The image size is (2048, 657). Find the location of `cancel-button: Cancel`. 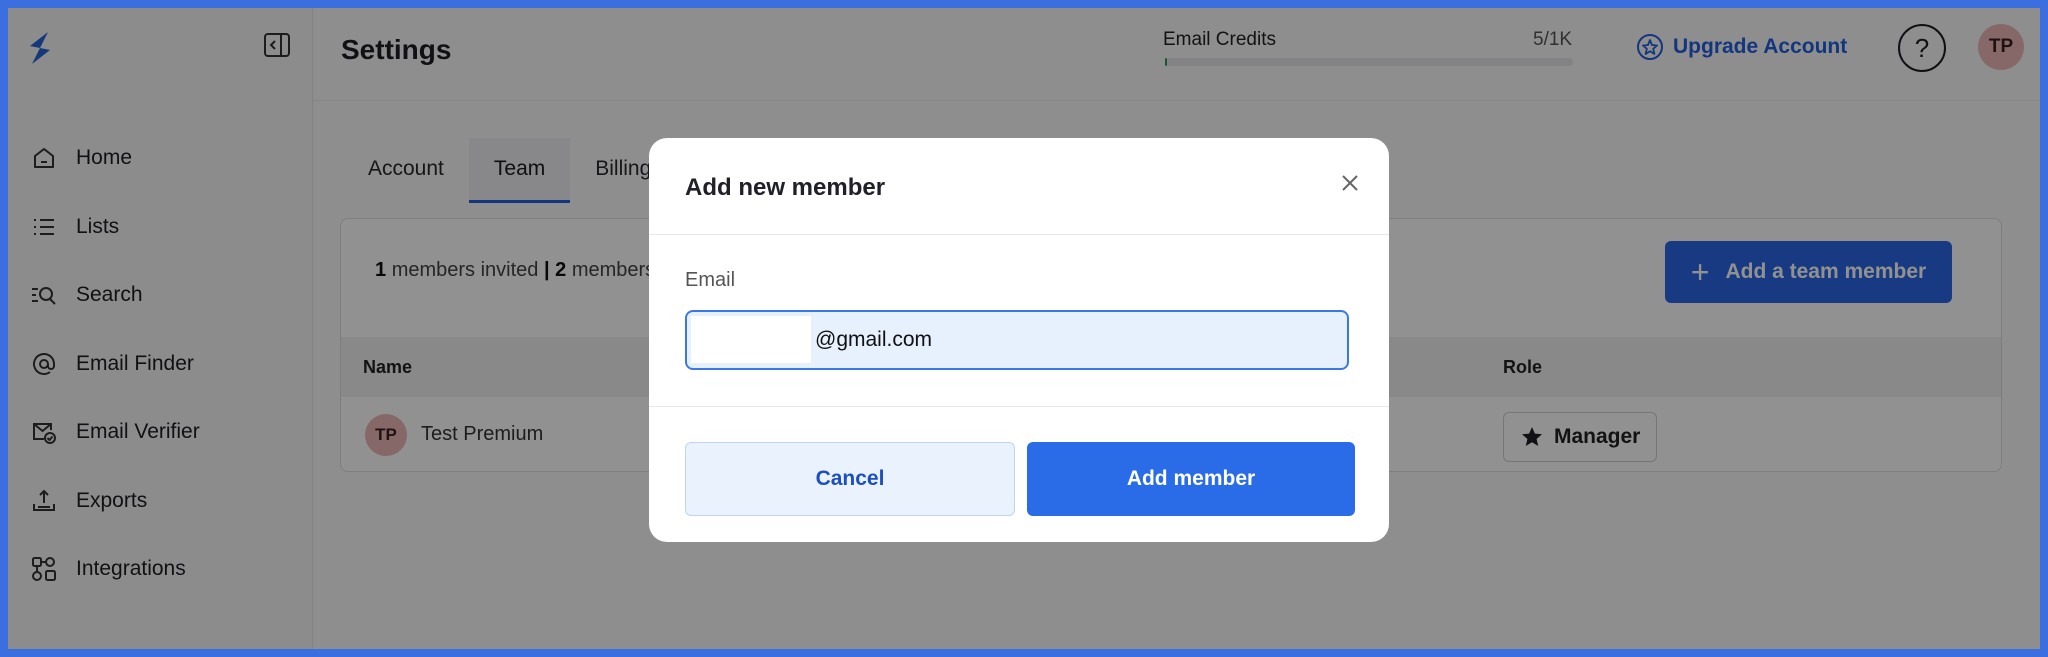

cancel-button: Cancel is located at coordinates (850, 479).